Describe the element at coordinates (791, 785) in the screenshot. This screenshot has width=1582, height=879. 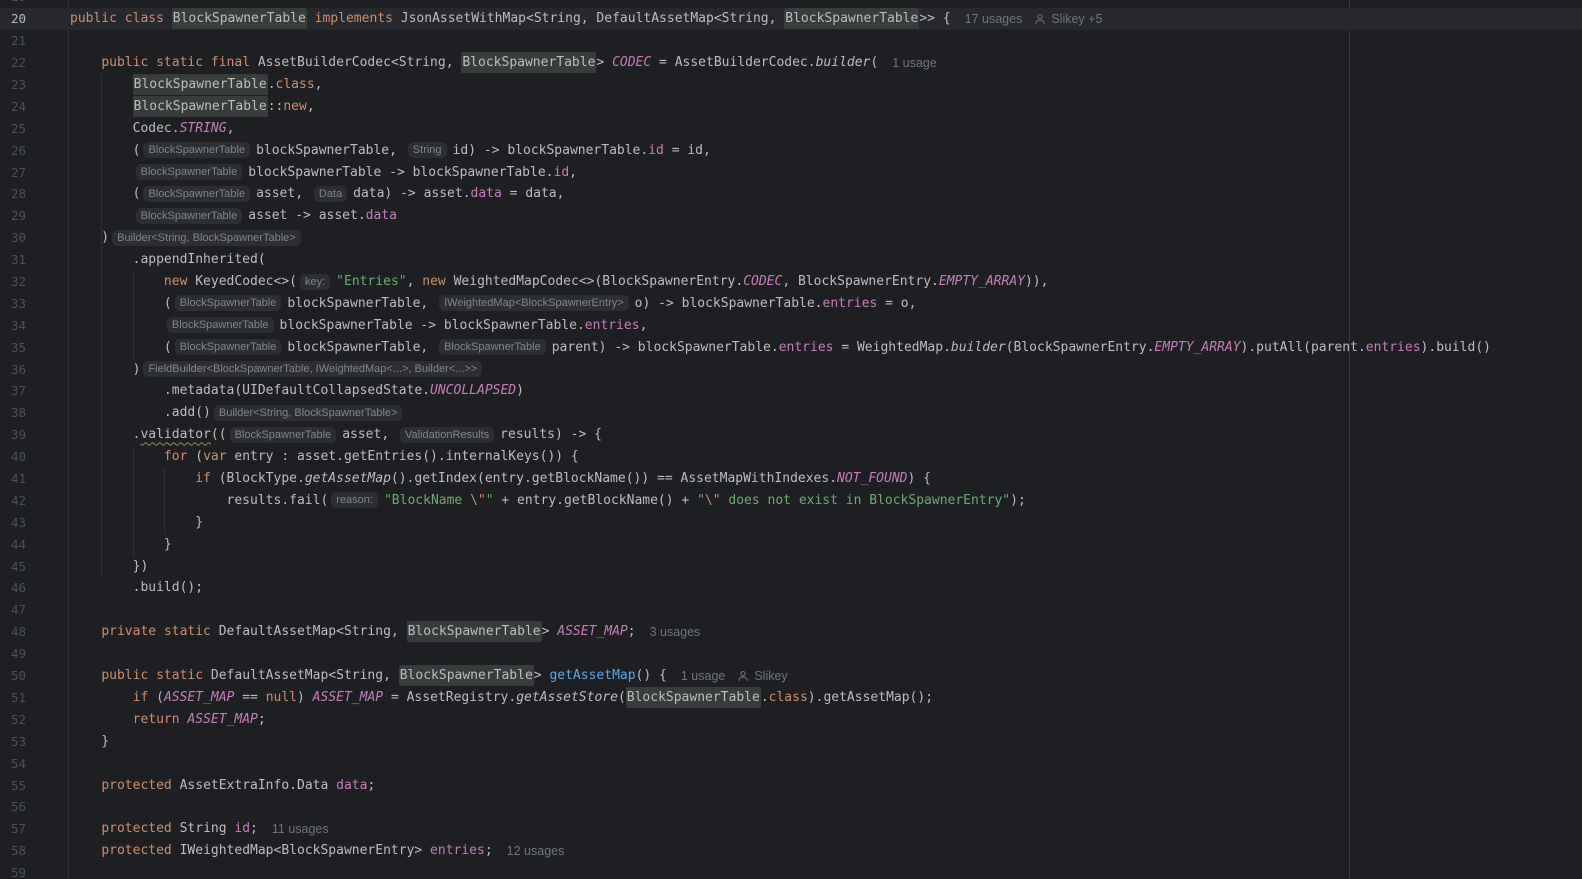
I see `code-line: 55 protected AssetExtraInfo.Data data;` at that location.